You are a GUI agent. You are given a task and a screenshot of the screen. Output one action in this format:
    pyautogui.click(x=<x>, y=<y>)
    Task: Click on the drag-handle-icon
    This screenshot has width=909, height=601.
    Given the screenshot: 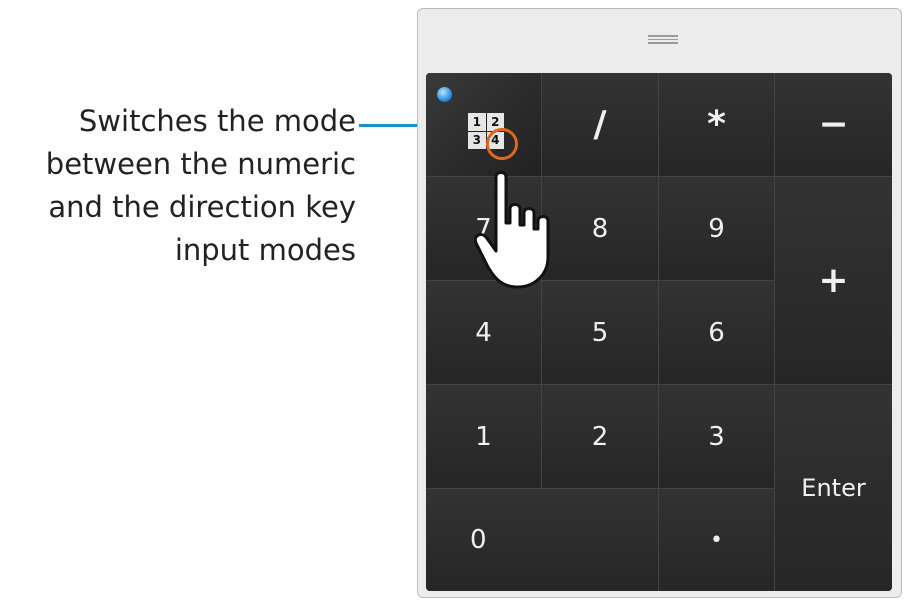 What is the action you would take?
    pyautogui.click(x=663, y=39)
    